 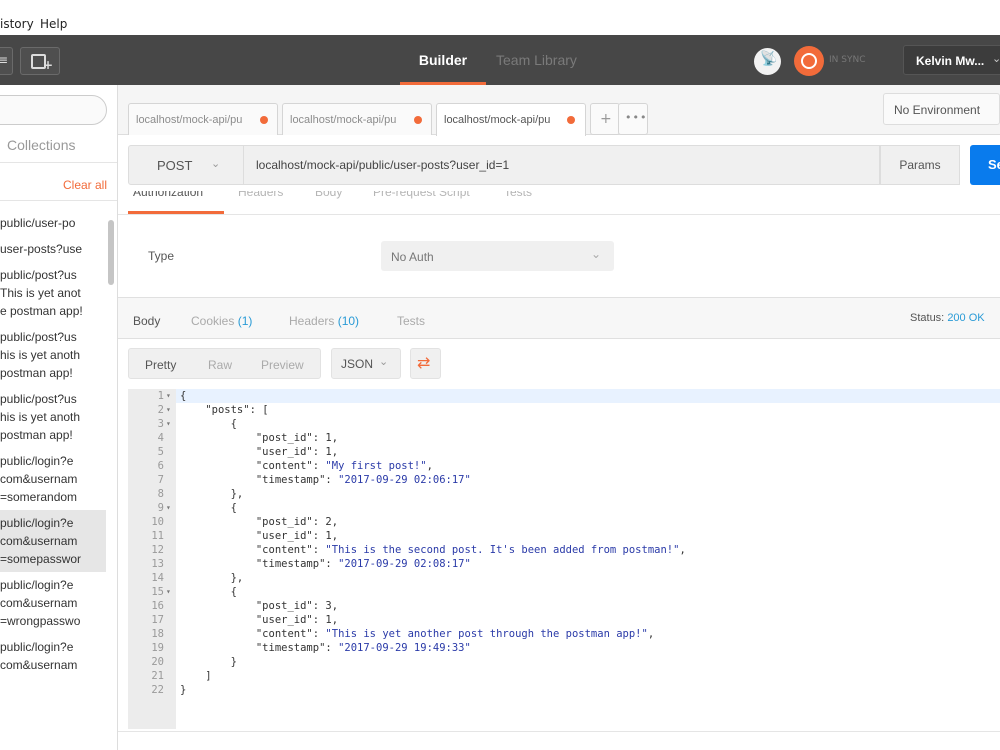 What do you see at coordinates (40, 293) in the screenshot?
I see `history-item-text: This is yet anot` at bounding box center [40, 293].